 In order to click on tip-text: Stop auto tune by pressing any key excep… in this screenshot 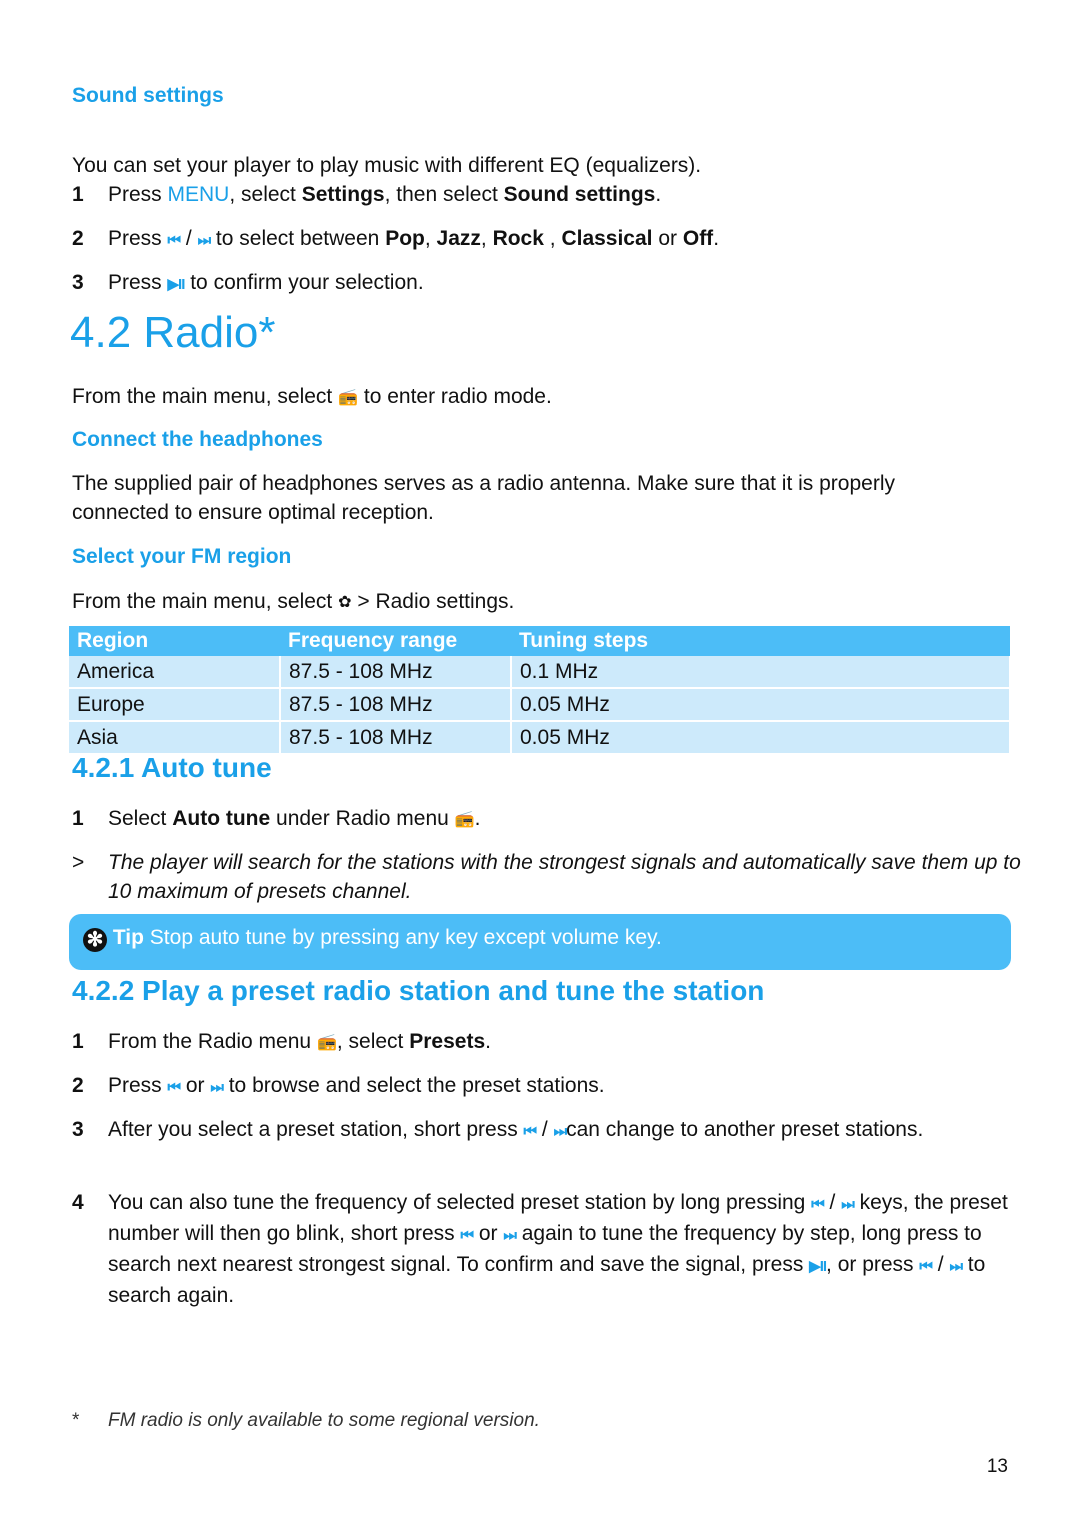, I will do `click(402, 937)`.